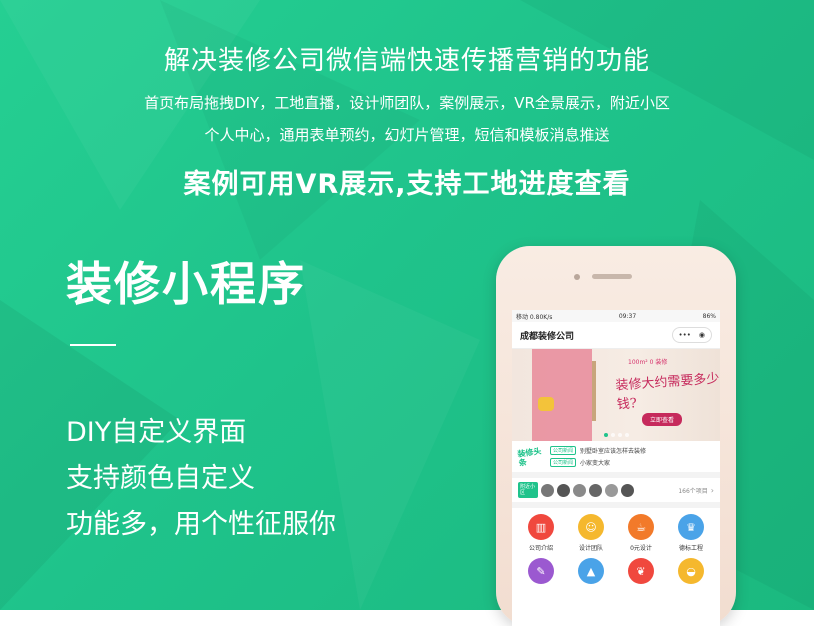 The width and height of the screenshot is (814, 626). I want to click on banner-title: 装修大约需要多少钱?, so click(667, 392).